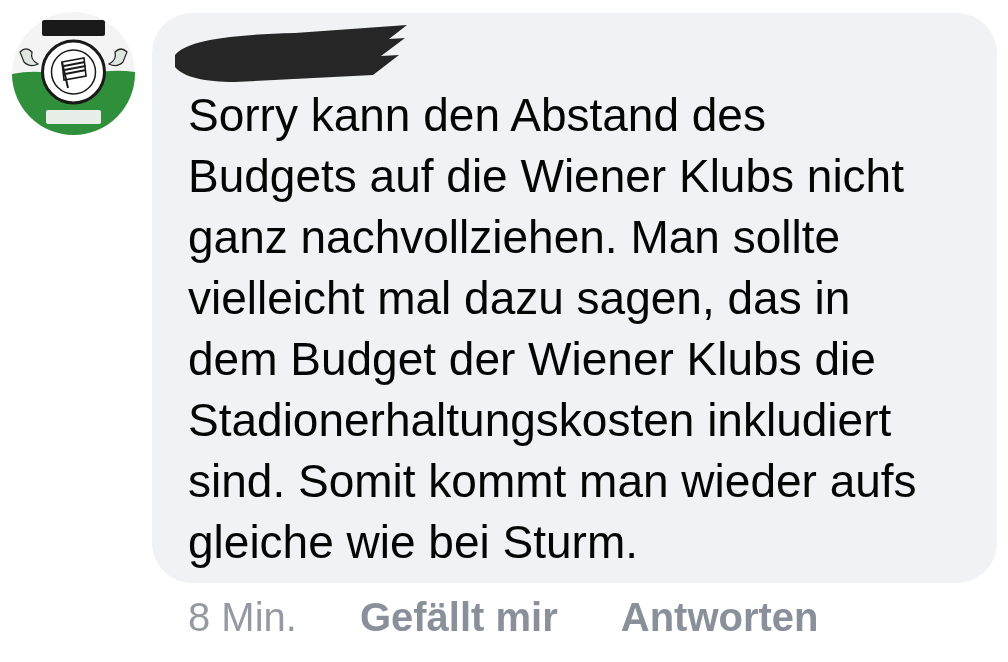 Image resolution: width=1008 pixels, height=662 pixels. What do you see at coordinates (242, 617) in the screenshot?
I see `comment-time: 8 Min.` at bounding box center [242, 617].